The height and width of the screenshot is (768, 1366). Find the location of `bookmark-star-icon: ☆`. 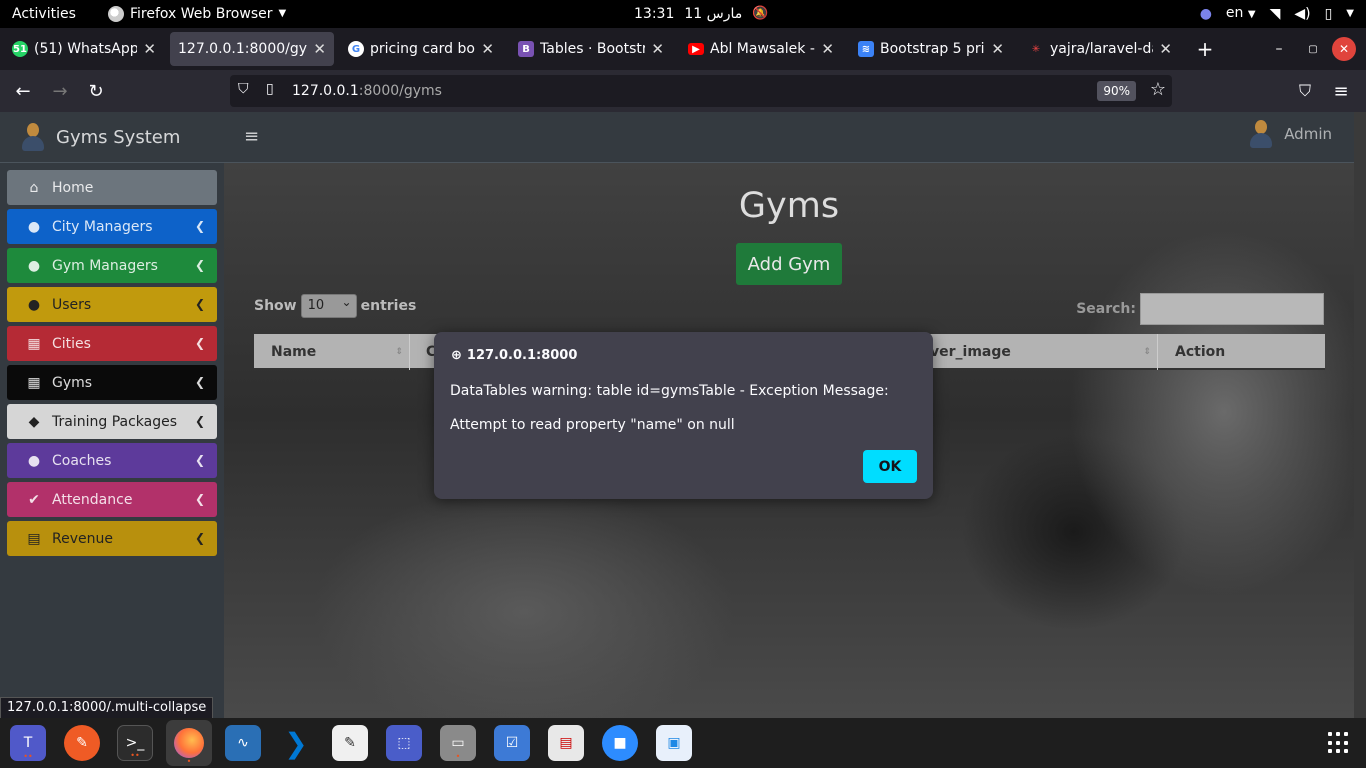

bookmark-star-icon: ☆ is located at coordinates (1158, 89).